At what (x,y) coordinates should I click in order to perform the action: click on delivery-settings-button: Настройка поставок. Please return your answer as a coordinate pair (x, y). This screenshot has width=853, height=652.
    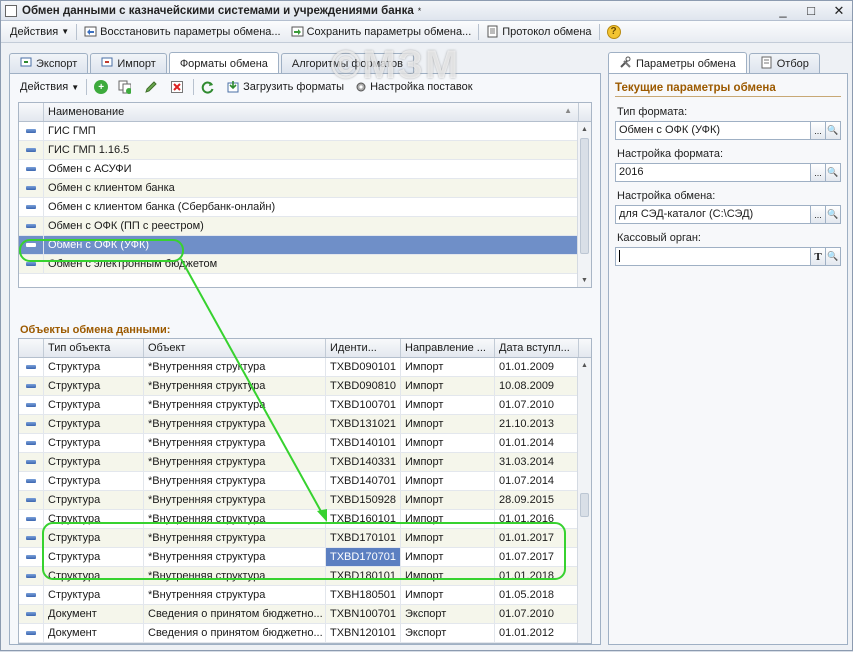
    Looking at the image, I should click on (413, 87).